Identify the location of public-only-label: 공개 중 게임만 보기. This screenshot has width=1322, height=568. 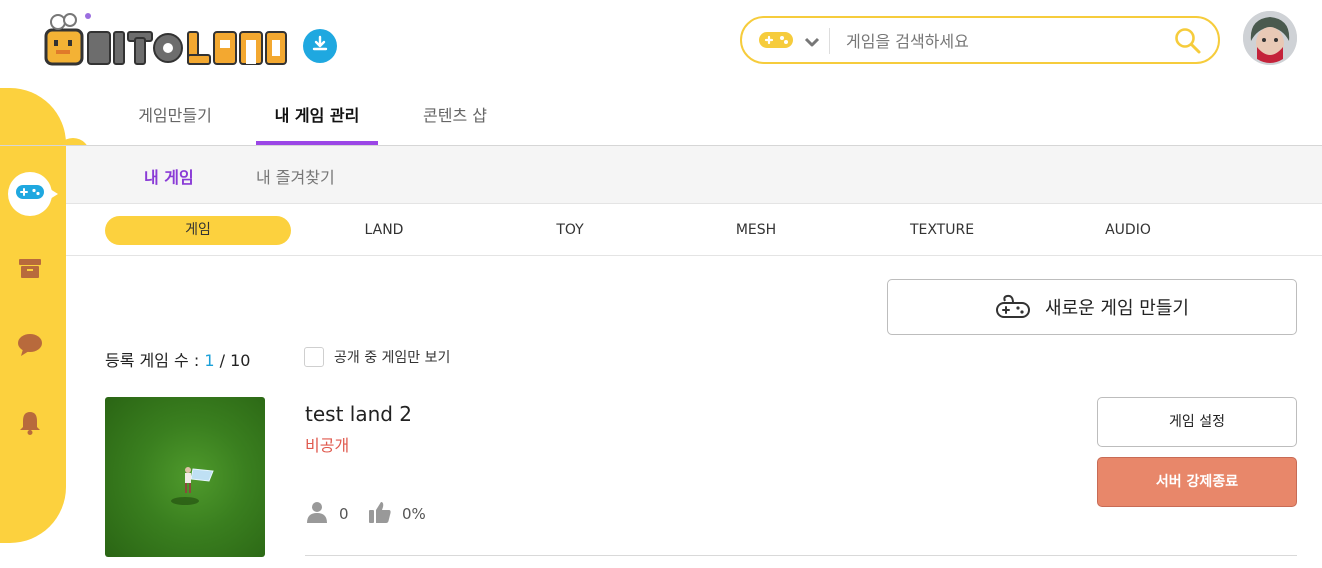
(392, 358).